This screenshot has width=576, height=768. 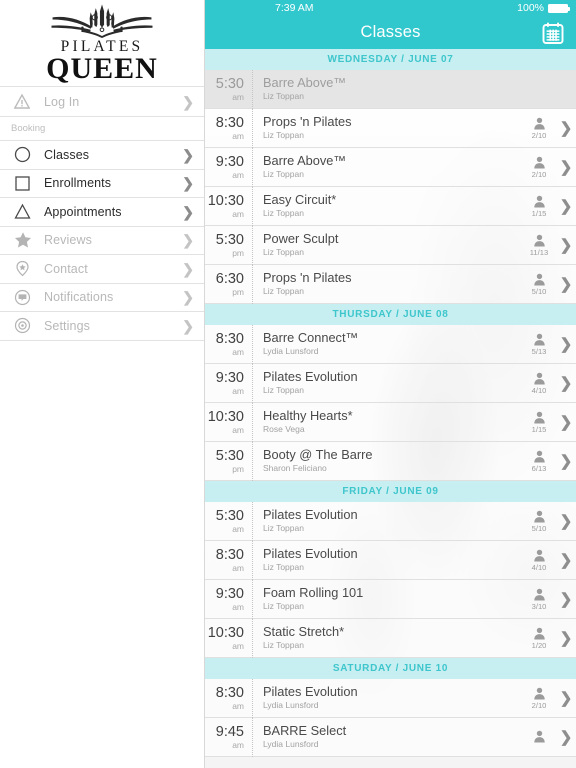 What do you see at coordinates (229, 731) in the screenshot?
I see `class-time-value: 9:45` at bounding box center [229, 731].